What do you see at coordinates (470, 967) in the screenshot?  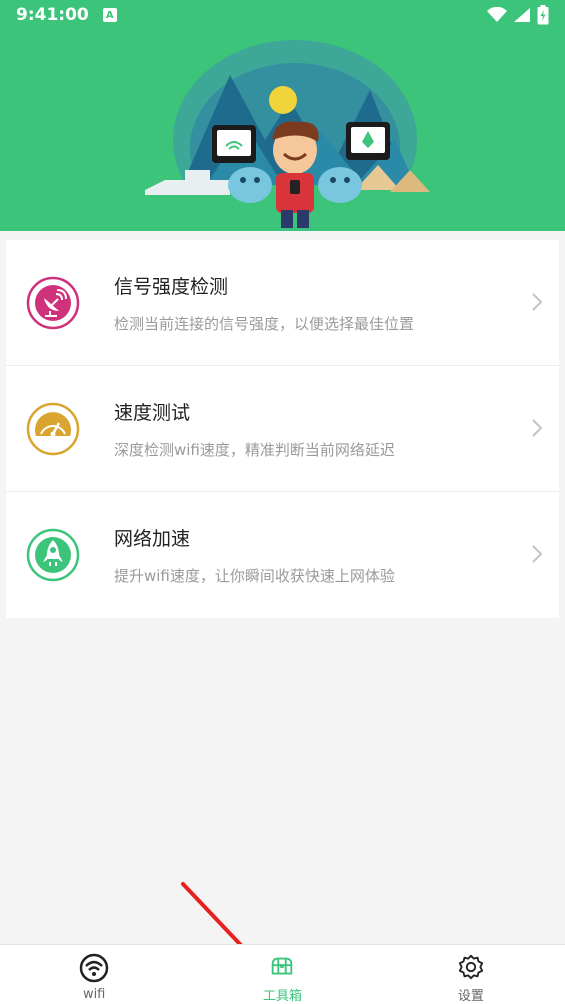 I see `gear-icon` at bounding box center [470, 967].